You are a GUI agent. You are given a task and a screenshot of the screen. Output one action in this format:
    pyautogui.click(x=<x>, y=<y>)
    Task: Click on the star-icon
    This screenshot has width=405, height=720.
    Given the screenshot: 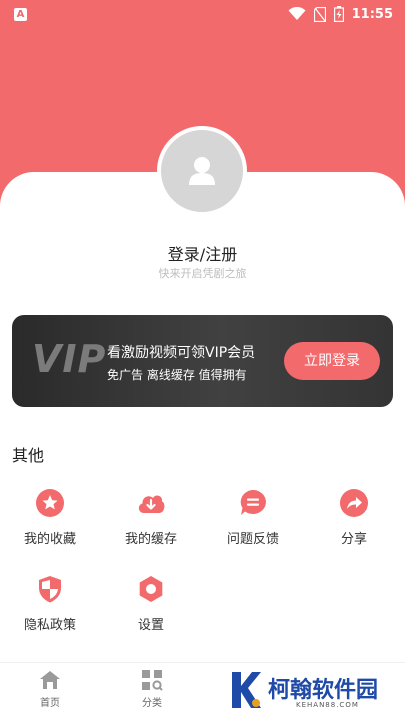 What is the action you would take?
    pyautogui.click(x=50, y=503)
    